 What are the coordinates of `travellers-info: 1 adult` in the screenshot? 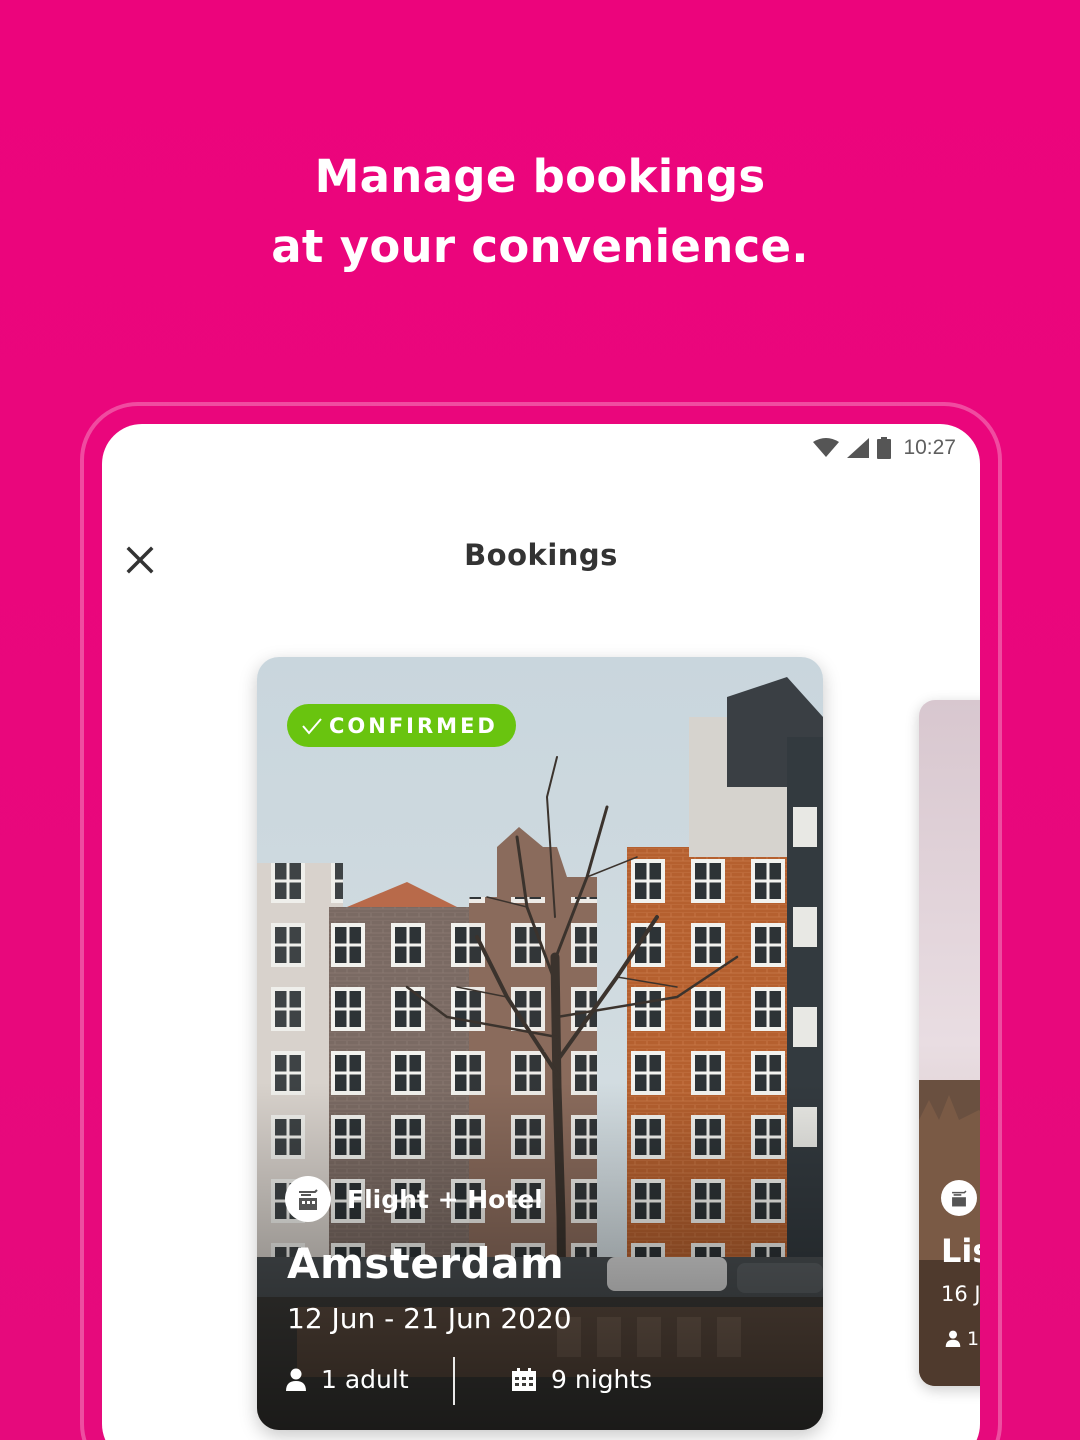 It's located at (347, 1379).